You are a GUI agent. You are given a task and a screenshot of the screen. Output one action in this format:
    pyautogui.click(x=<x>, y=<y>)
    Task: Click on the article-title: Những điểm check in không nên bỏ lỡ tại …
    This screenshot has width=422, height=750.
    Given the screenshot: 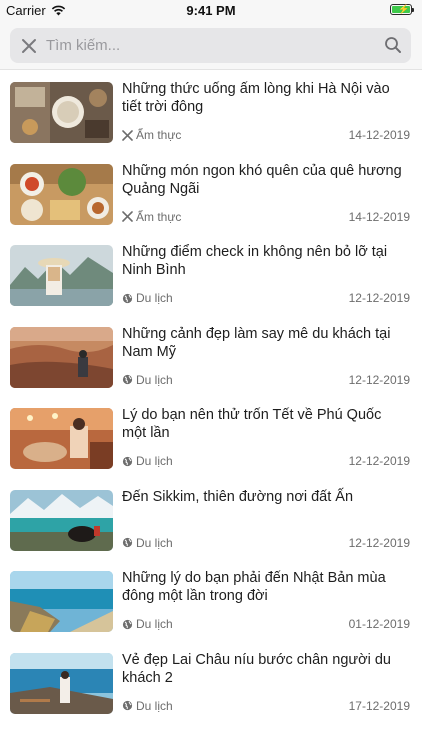 What is the action you would take?
    pyautogui.click(x=255, y=261)
    